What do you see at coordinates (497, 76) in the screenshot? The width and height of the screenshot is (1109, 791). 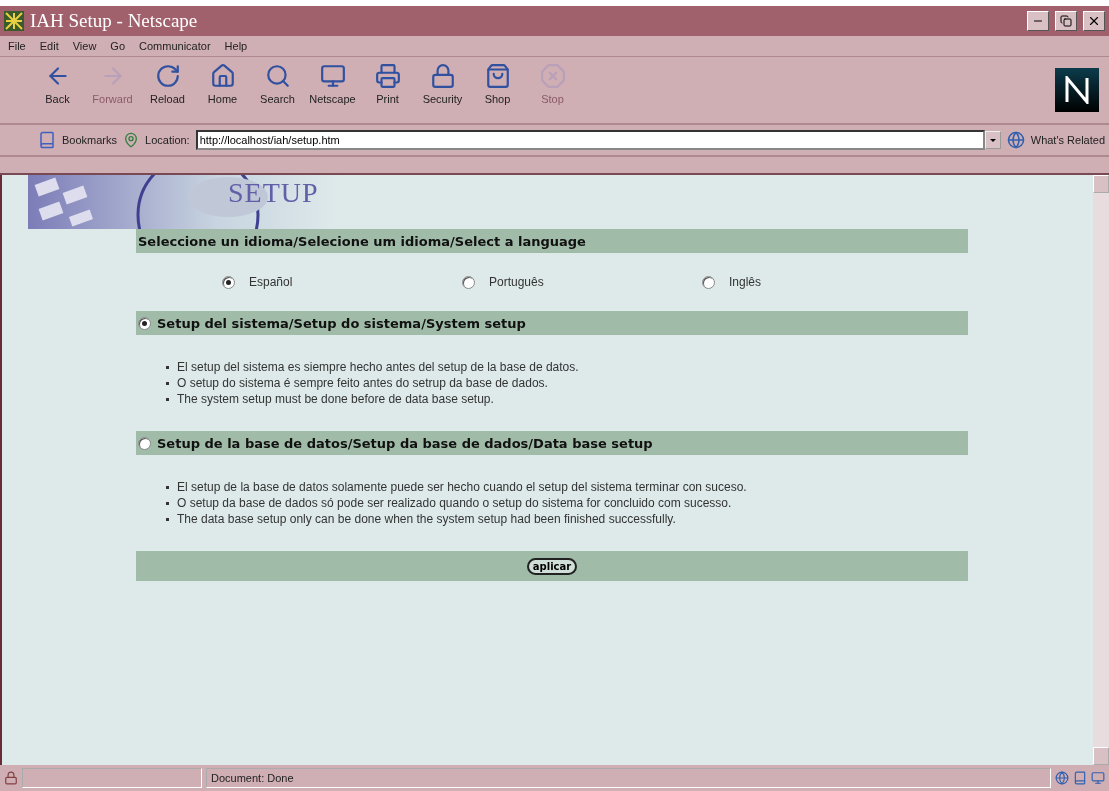 I see `bag-icon` at bounding box center [497, 76].